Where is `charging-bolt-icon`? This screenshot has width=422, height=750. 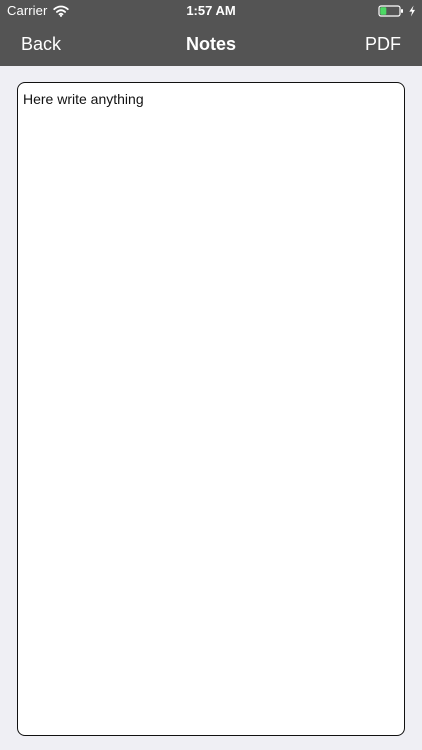 charging-bolt-icon is located at coordinates (412, 11).